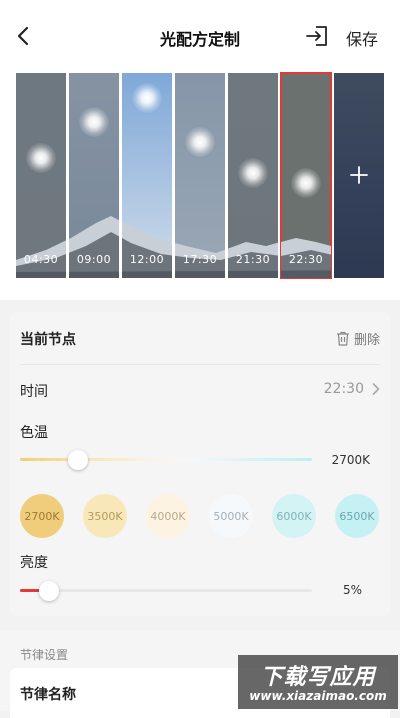 This screenshot has height=718, width=400. Describe the element at coordinates (166, 590) in the screenshot. I see `brightness-slider-track` at that location.